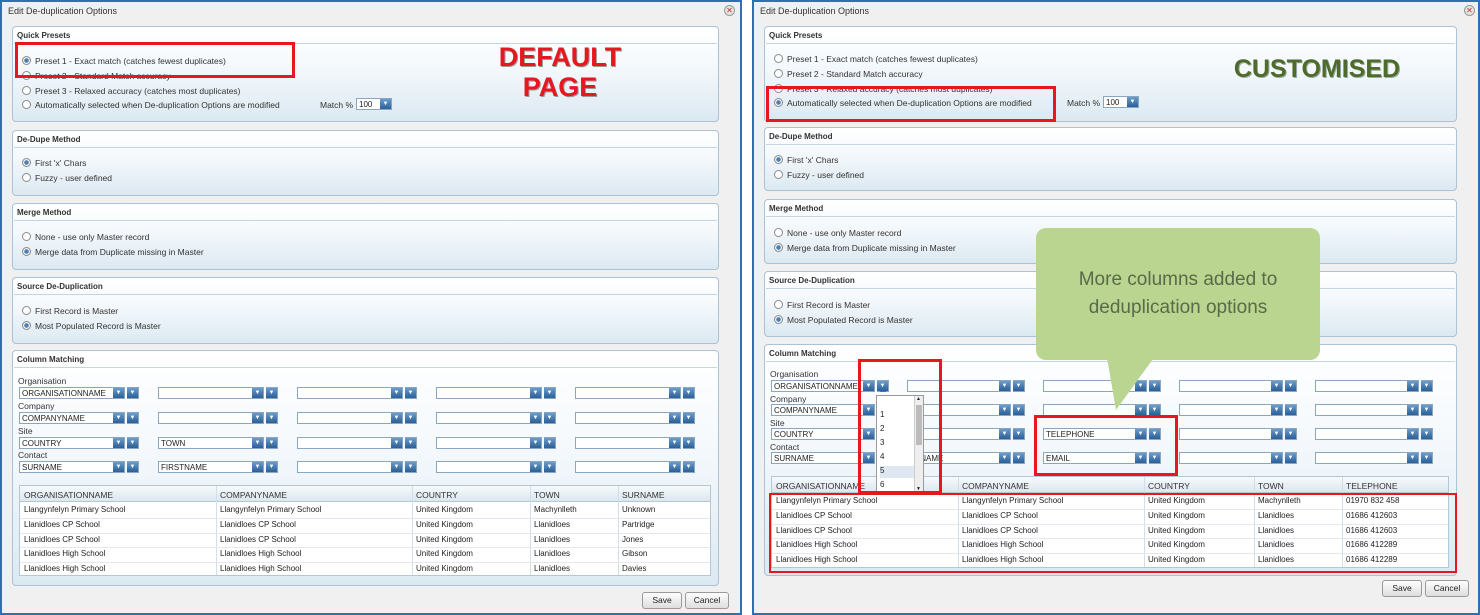 Image resolution: width=1480 pixels, height=615 pixels. I want to click on column-select: SURNAME ▼, so click(72, 467).